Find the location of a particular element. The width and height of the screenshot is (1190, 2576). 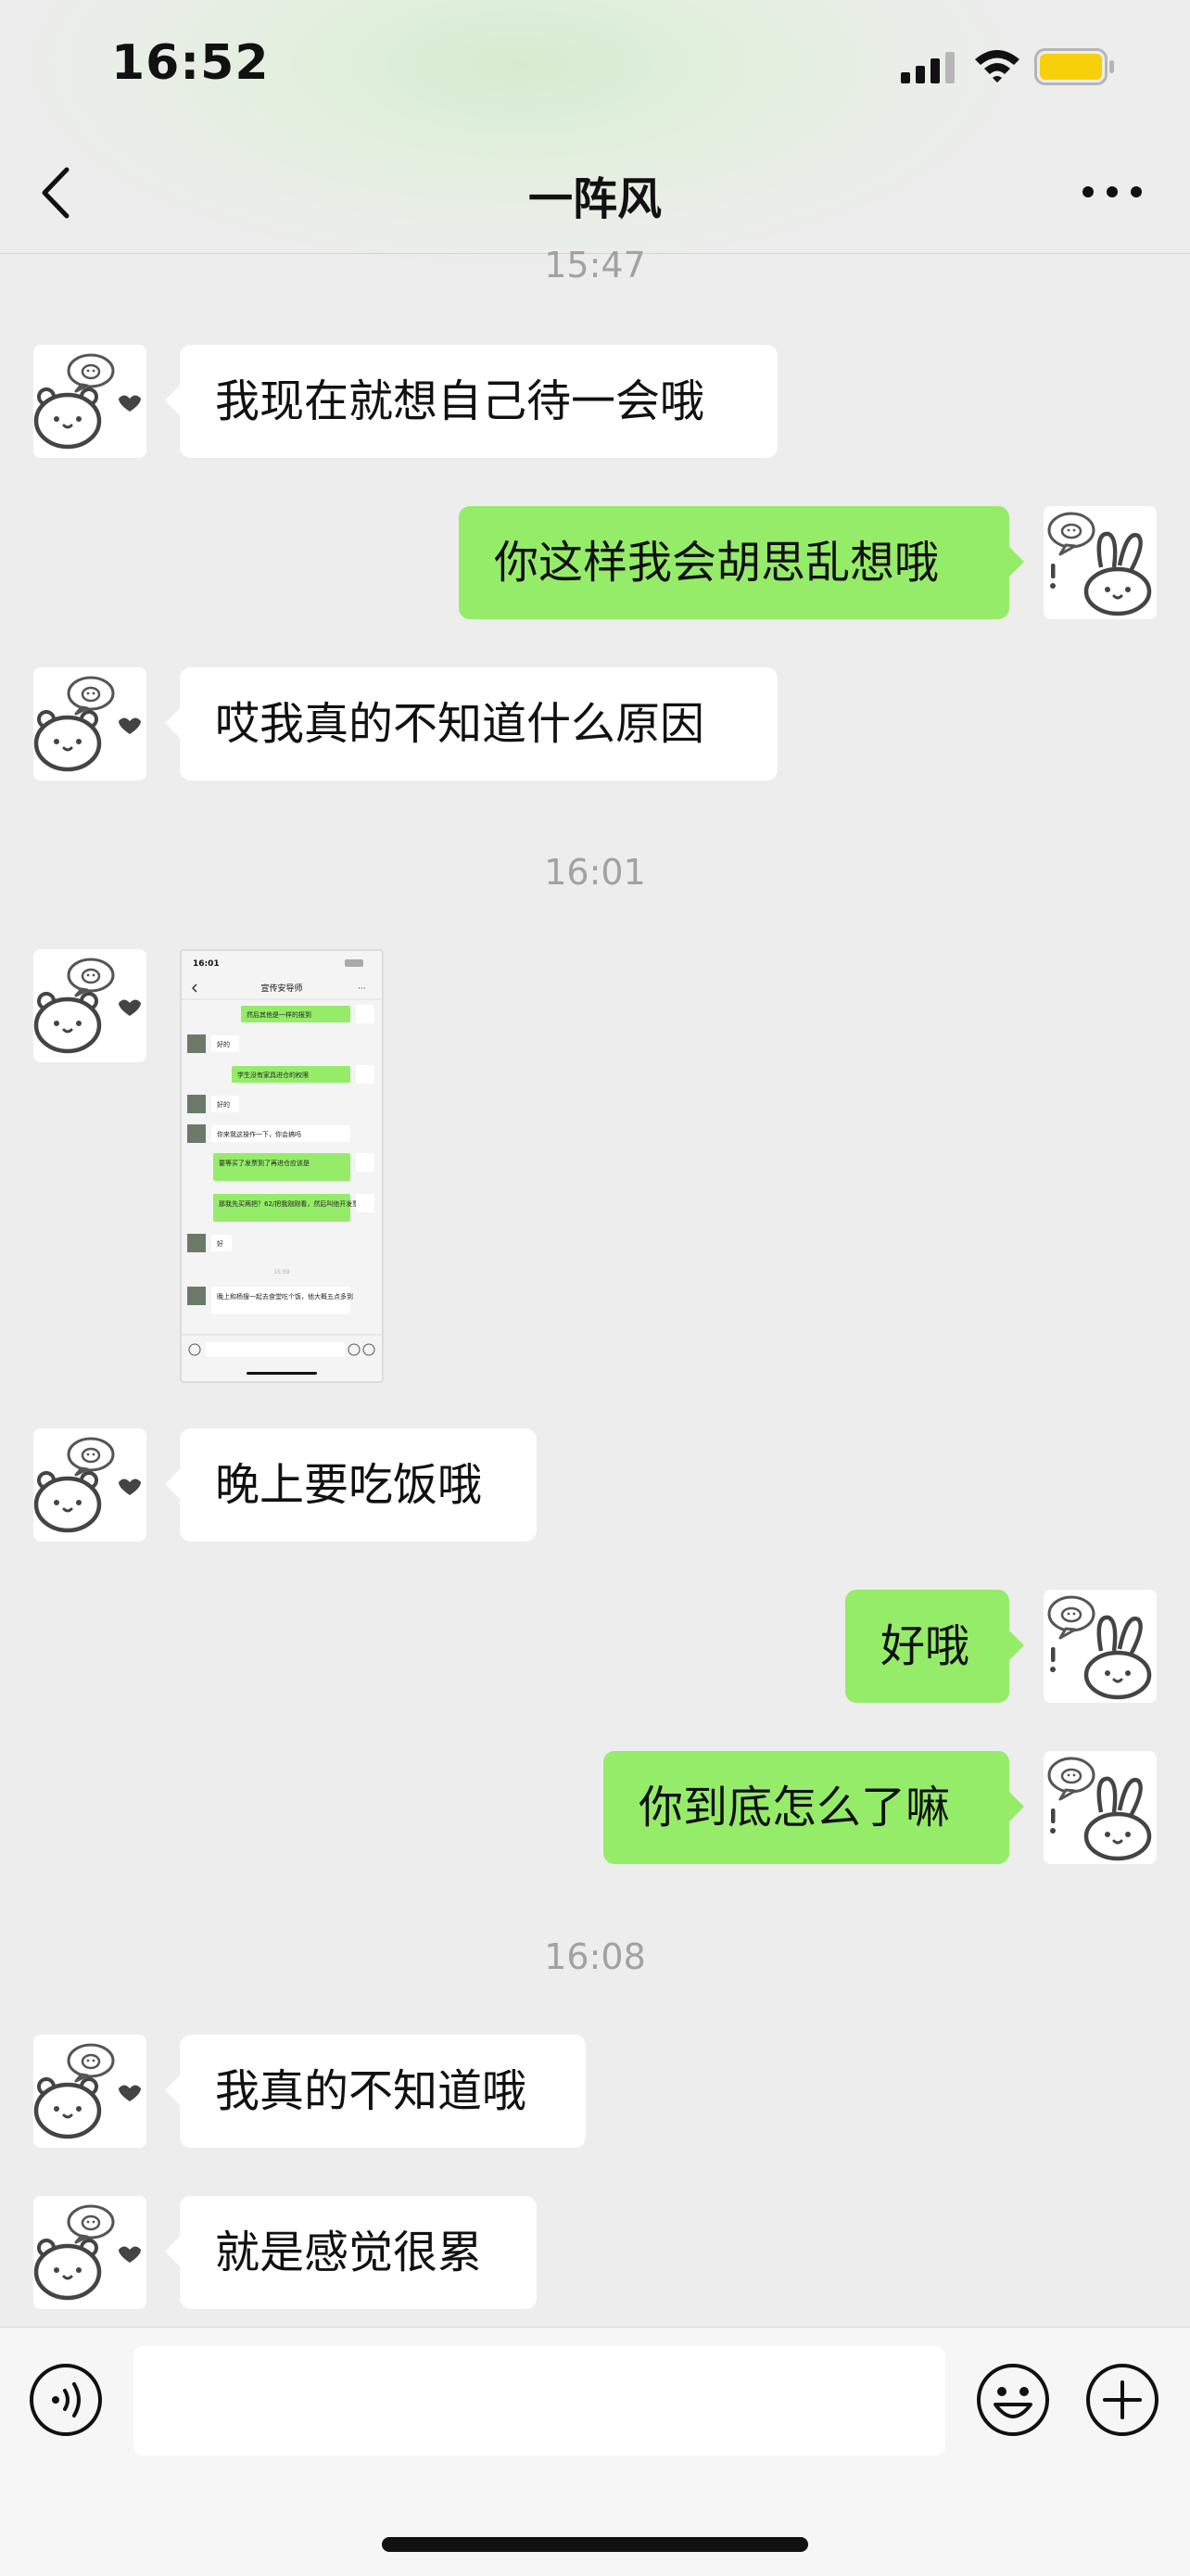

home-indicator is located at coordinates (595, 2544).